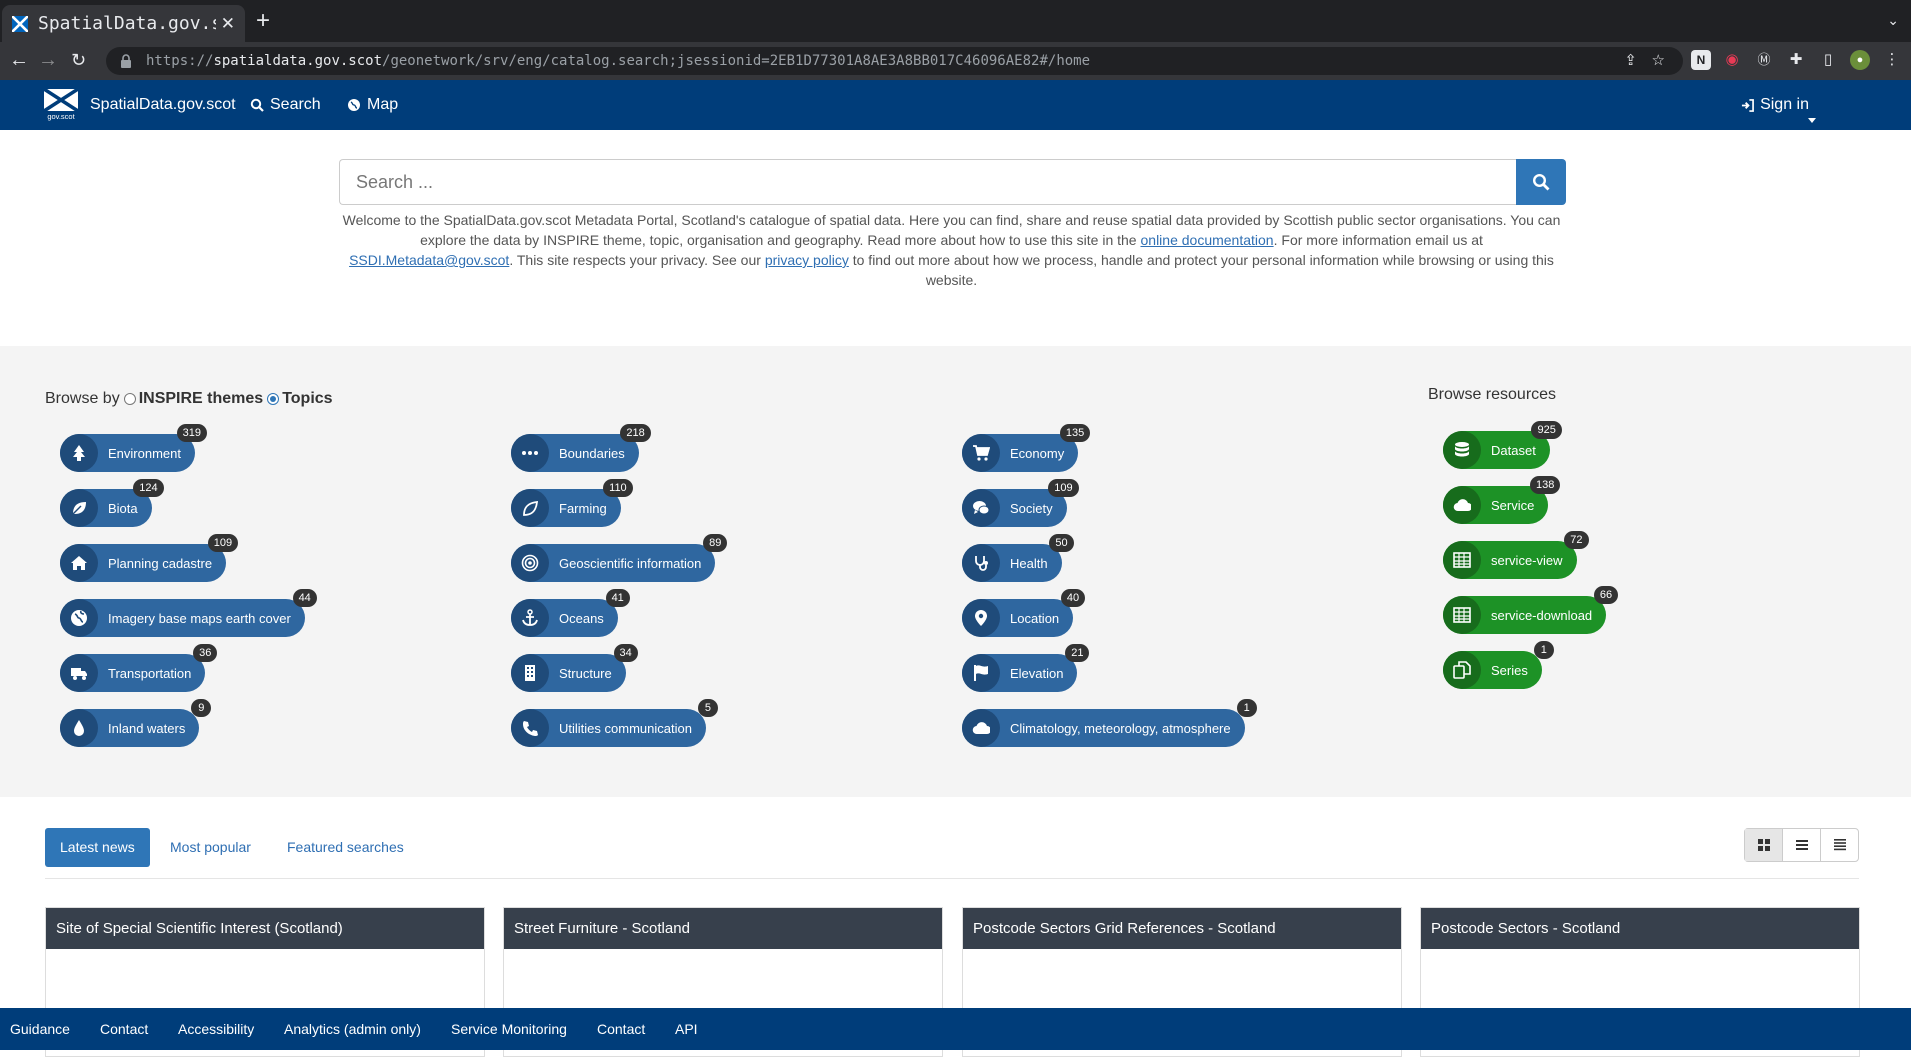  What do you see at coordinates (1701, 60) in the screenshot?
I see `notion-extension-icon: N` at bounding box center [1701, 60].